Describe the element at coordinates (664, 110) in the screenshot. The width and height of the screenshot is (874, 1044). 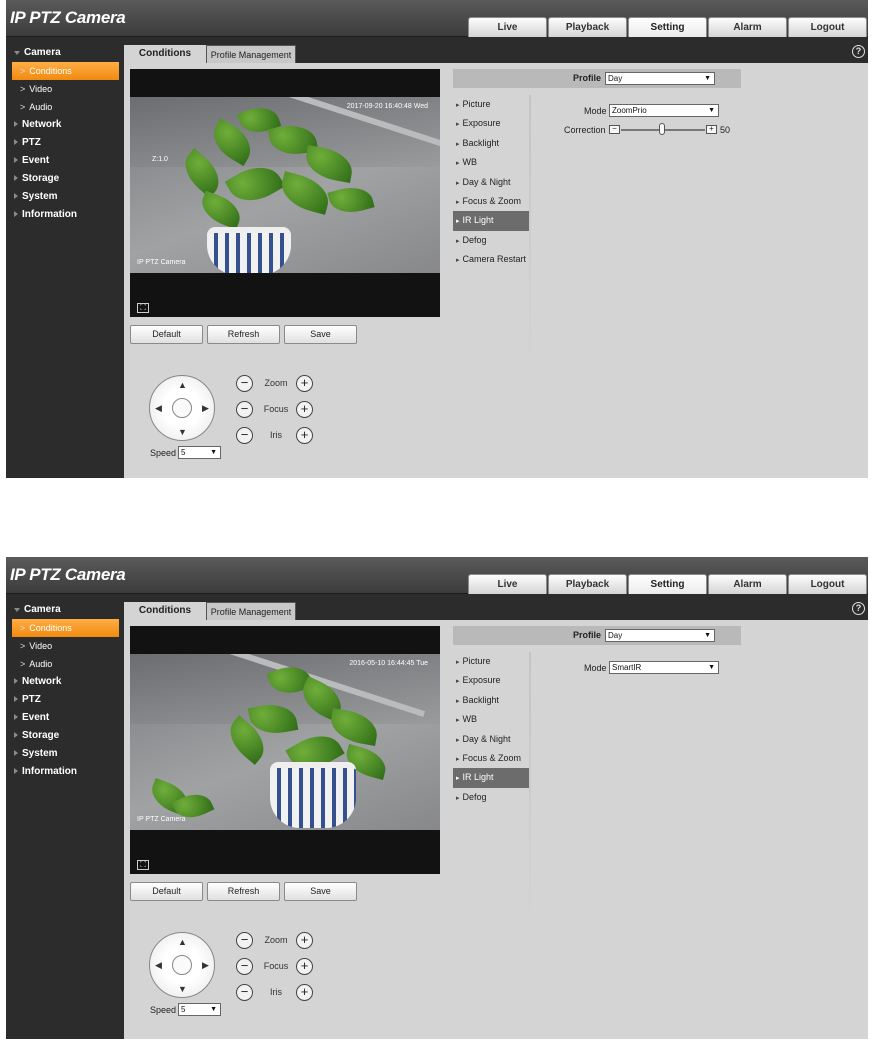
I see `mode-select: ZoomPrio ▼` at that location.